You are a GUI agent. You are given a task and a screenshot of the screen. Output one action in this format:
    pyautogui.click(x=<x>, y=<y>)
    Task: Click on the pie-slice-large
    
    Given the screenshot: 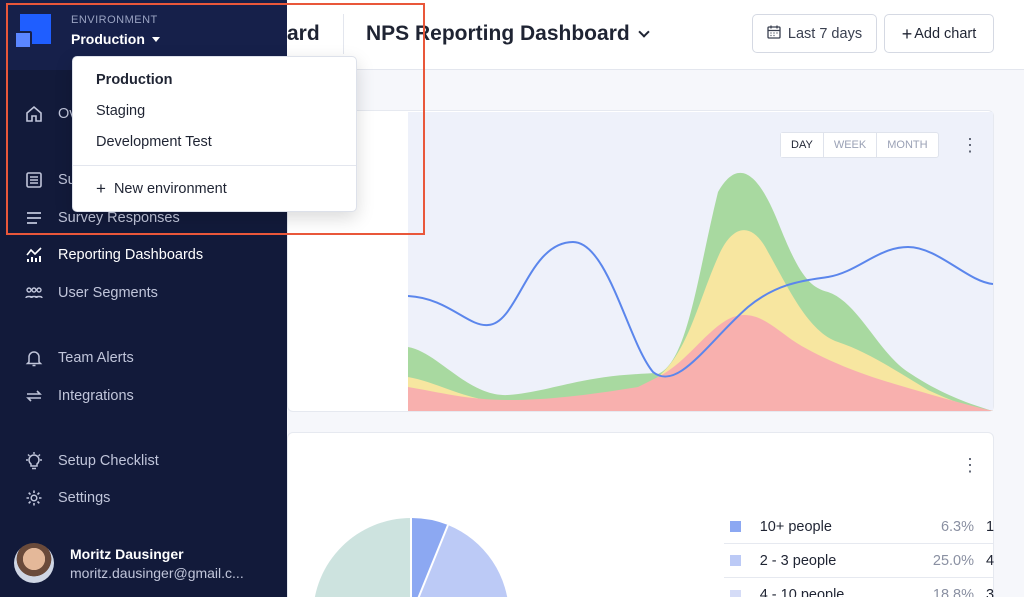 What is the action you would take?
    pyautogui.click(x=362, y=557)
    